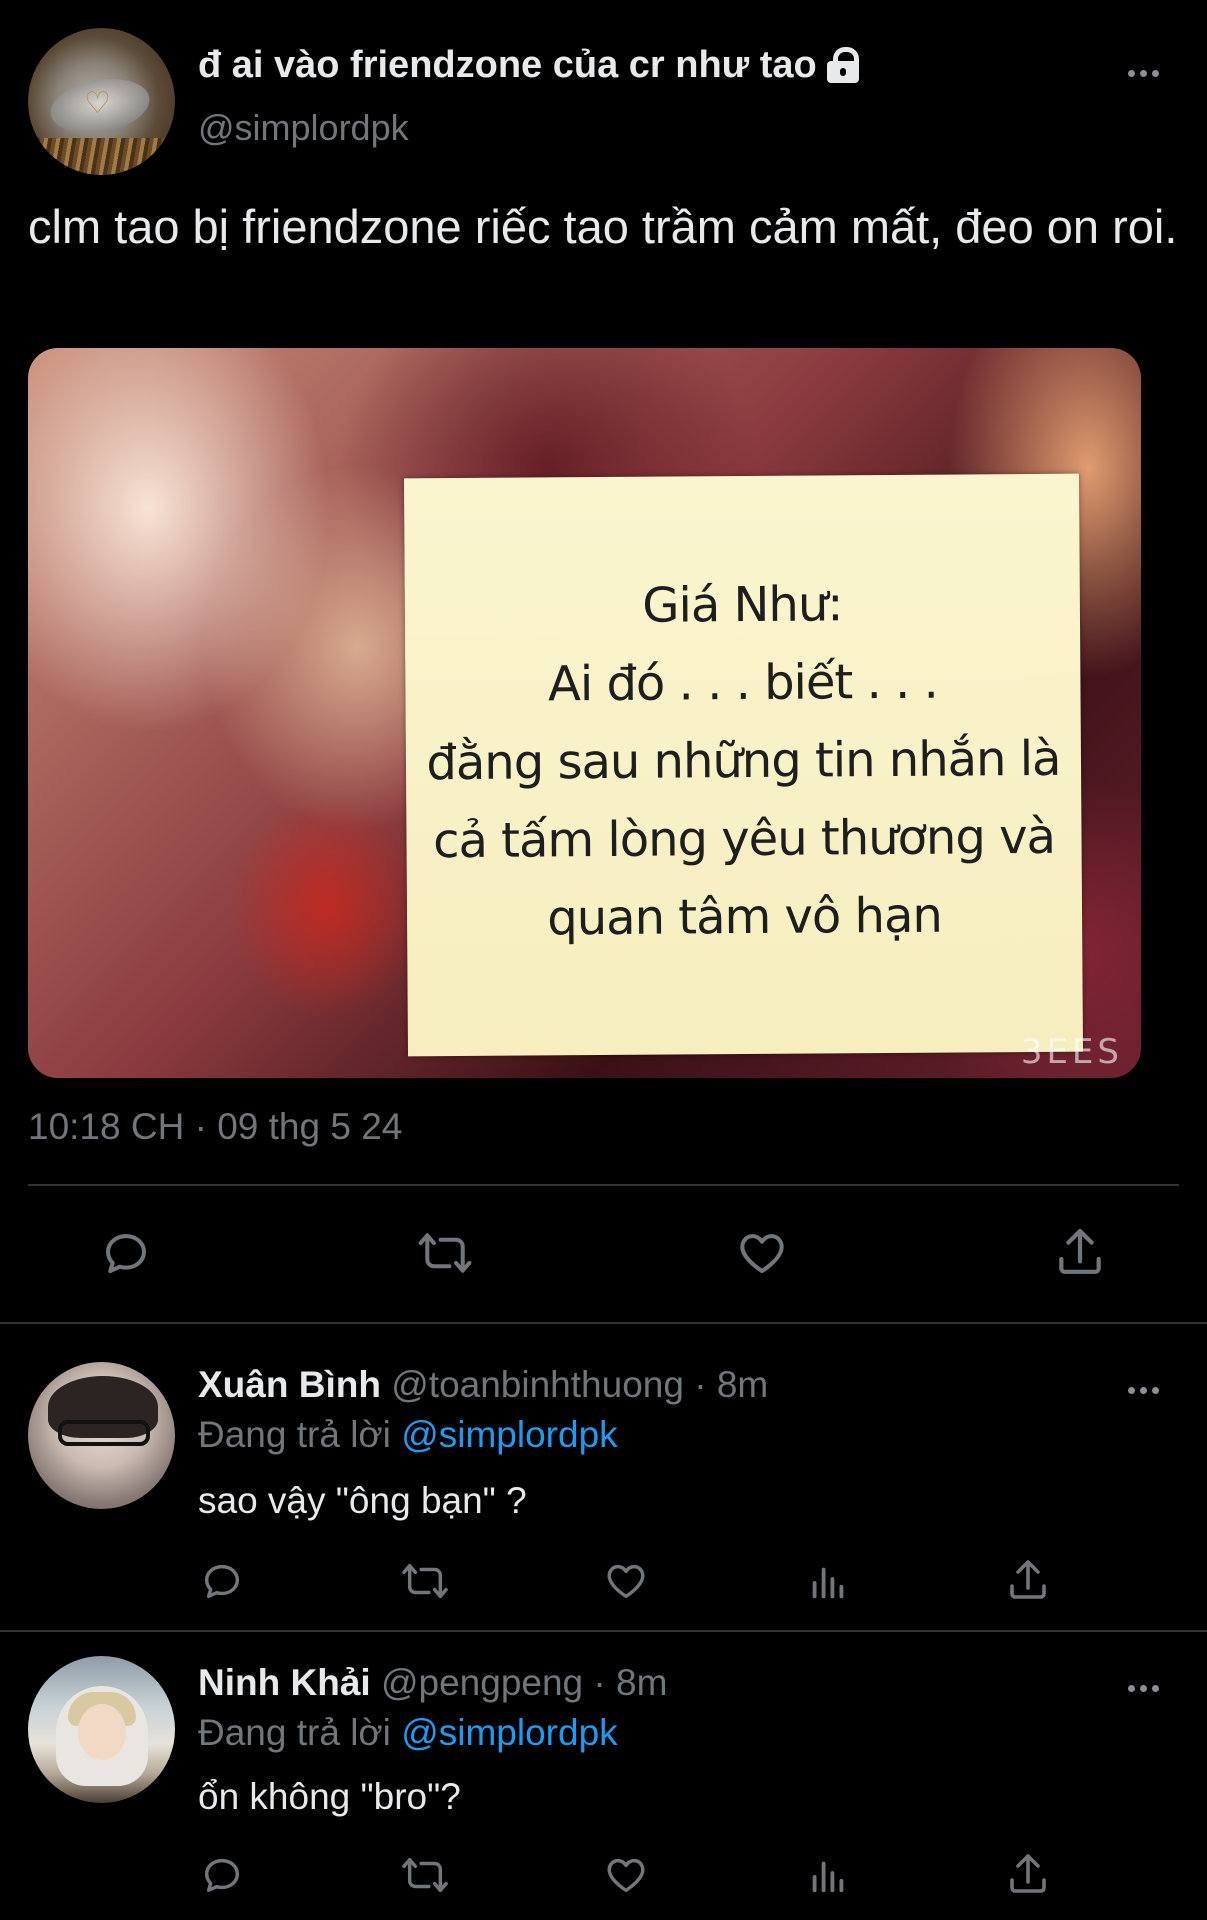 The width and height of the screenshot is (1207, 1920). Describe the element at coordinates (101, 156) in the screenshot. I see `avatar-noodles` at that location.